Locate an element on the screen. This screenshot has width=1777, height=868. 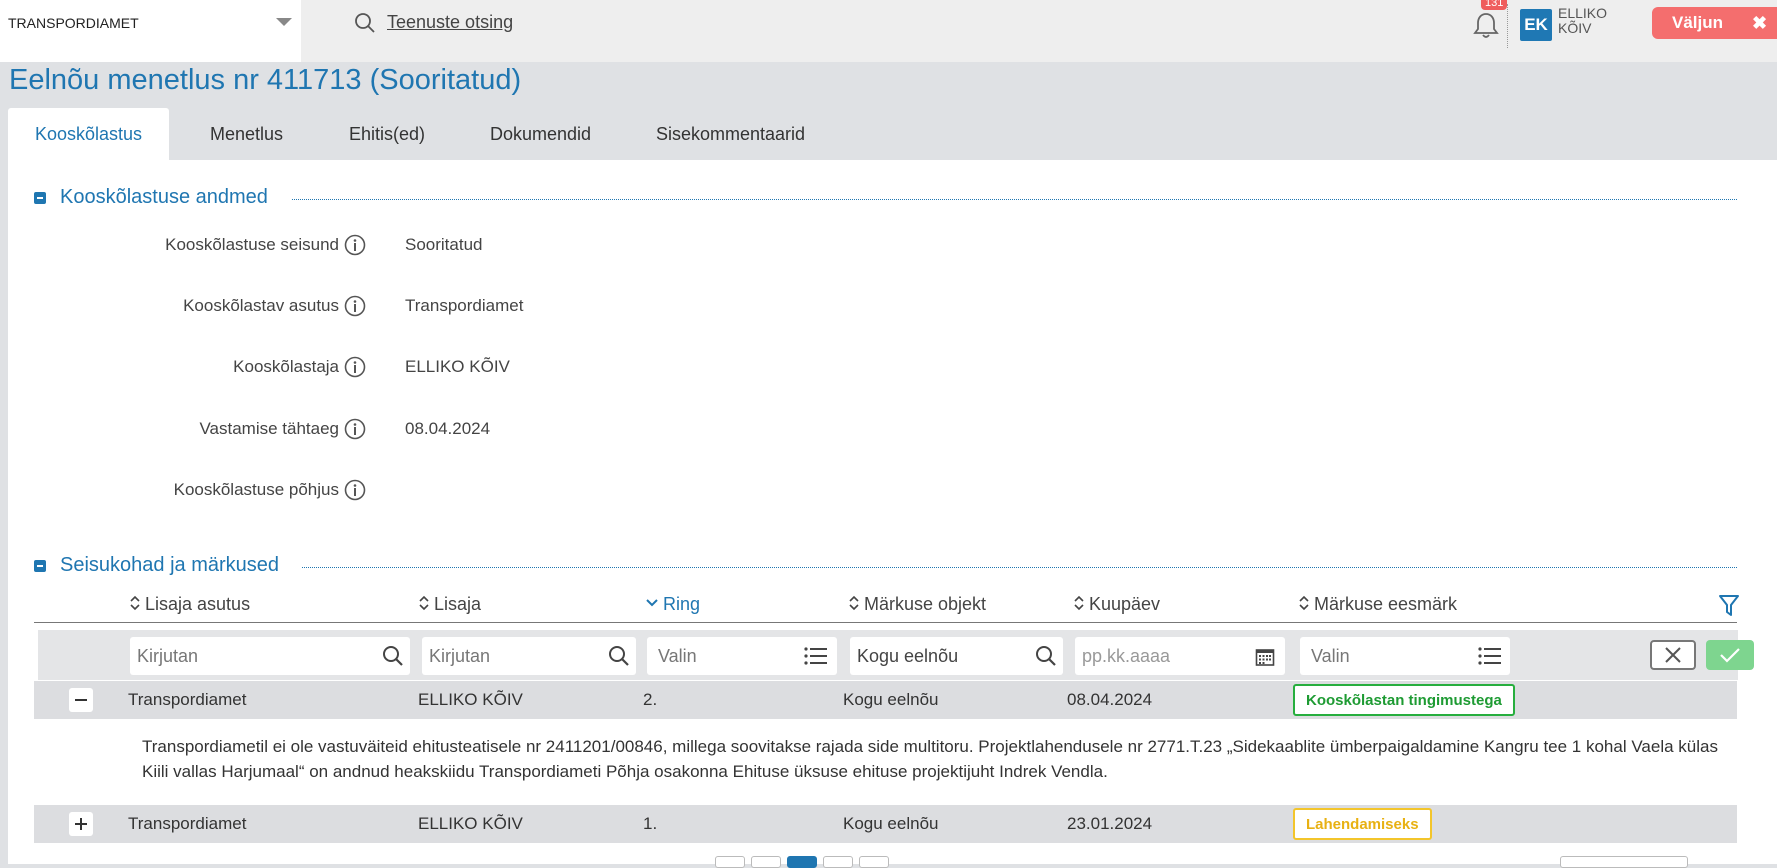
column-header-object: Märkuse objekt is located at coordinates (917, 604).